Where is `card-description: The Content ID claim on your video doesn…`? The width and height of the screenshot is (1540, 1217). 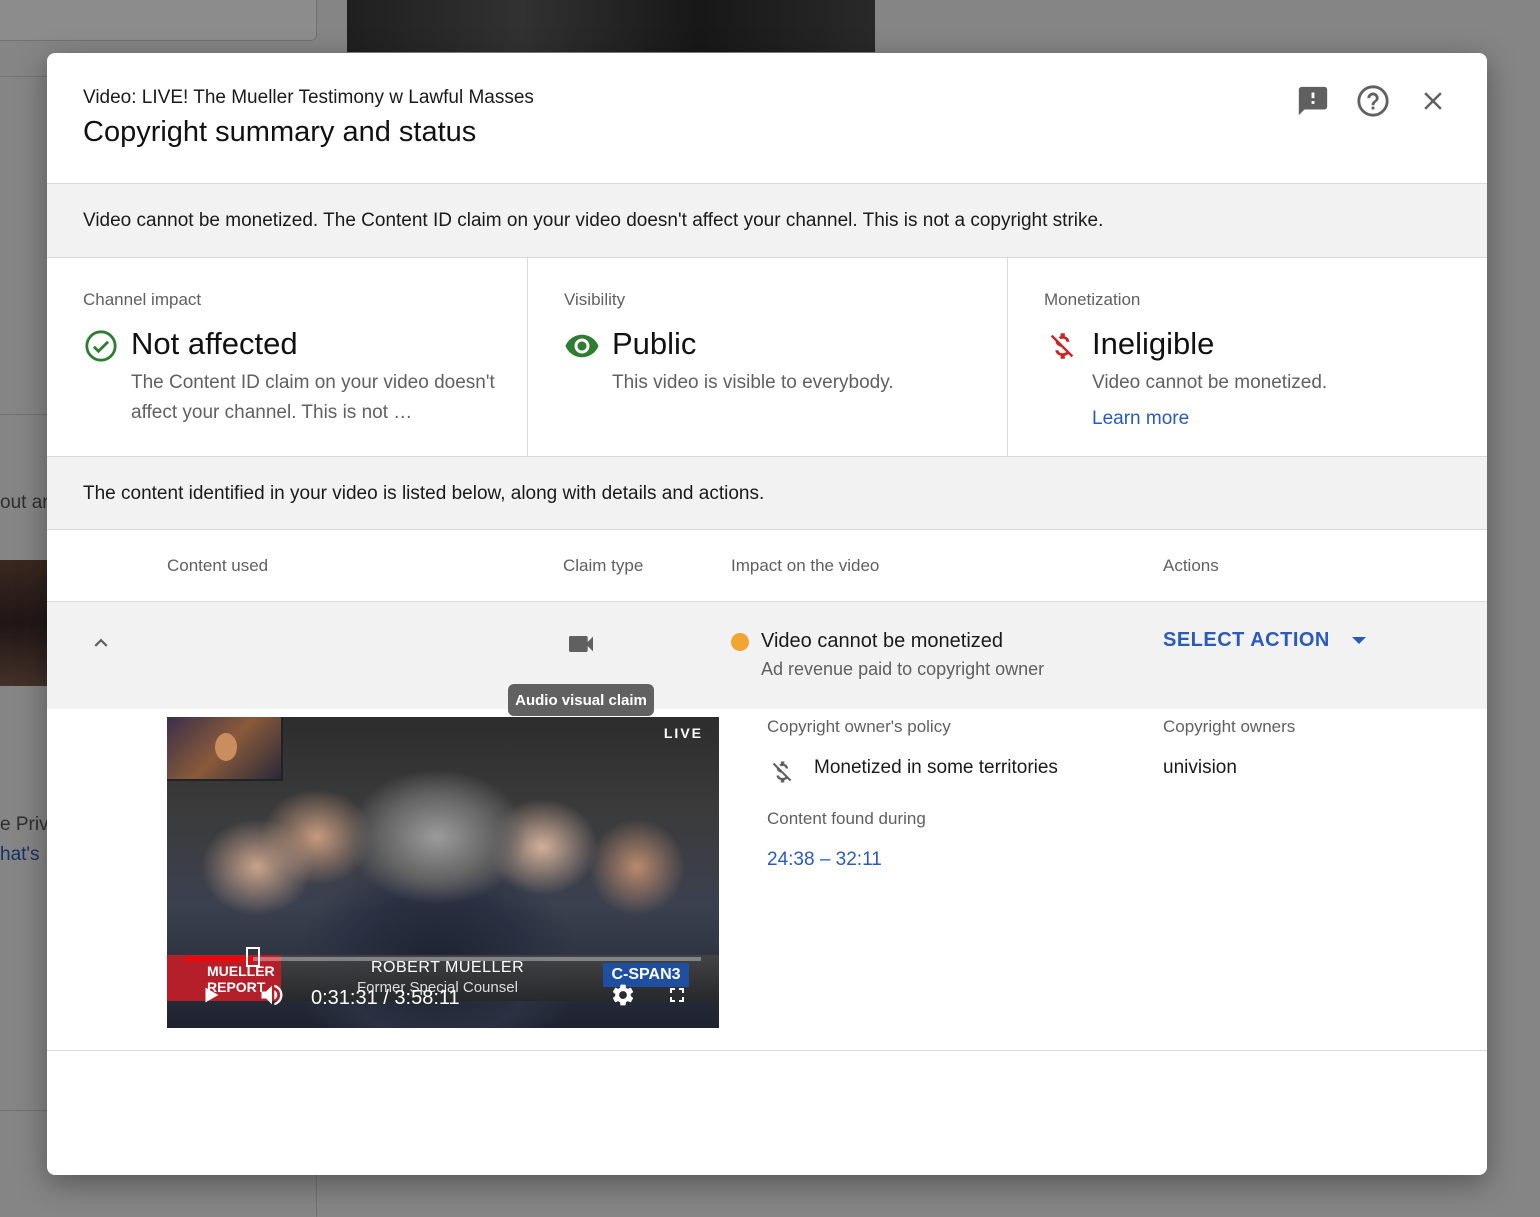
card-description: The Content ID claim on your video doesn… is located at coordinates (313, 397).